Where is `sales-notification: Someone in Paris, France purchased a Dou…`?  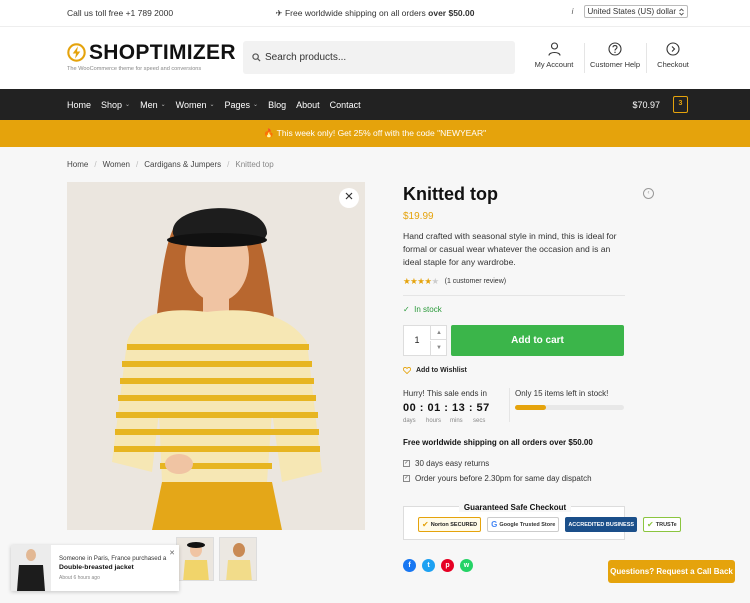 sales-notification: Someone in Paris, France purchased a Dou… is located at coordinates (95, 568).